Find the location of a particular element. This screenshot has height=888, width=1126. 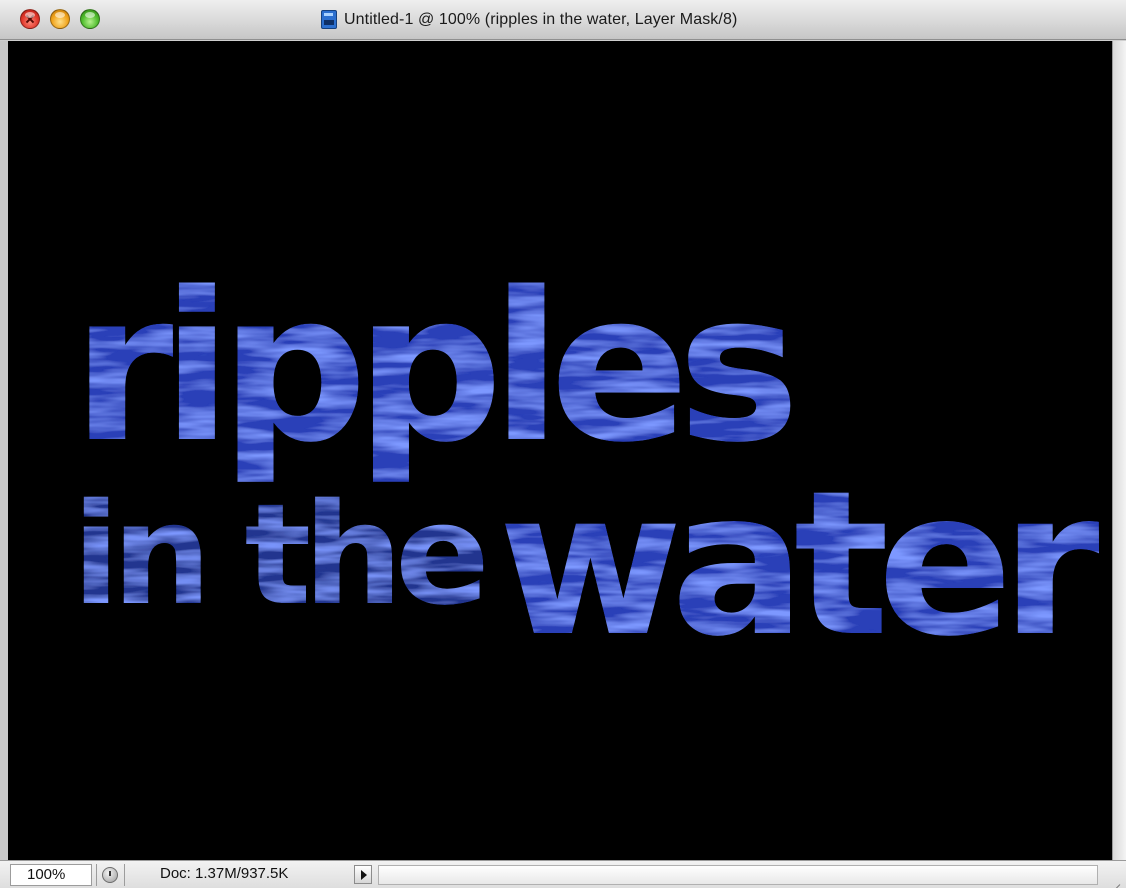

zoom-level-field: 100% is located at coordinates (51, 875).